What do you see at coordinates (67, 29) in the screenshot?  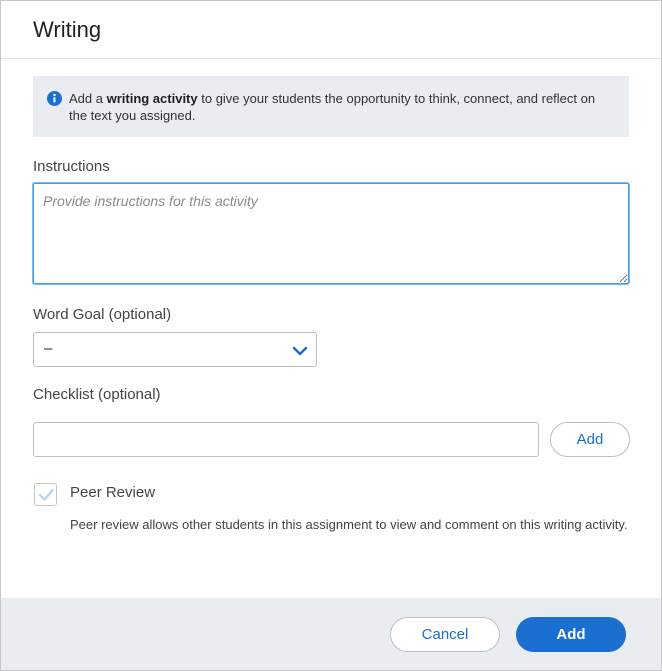 I see `dialog-title: Writing` at bounding box center [67, 29].